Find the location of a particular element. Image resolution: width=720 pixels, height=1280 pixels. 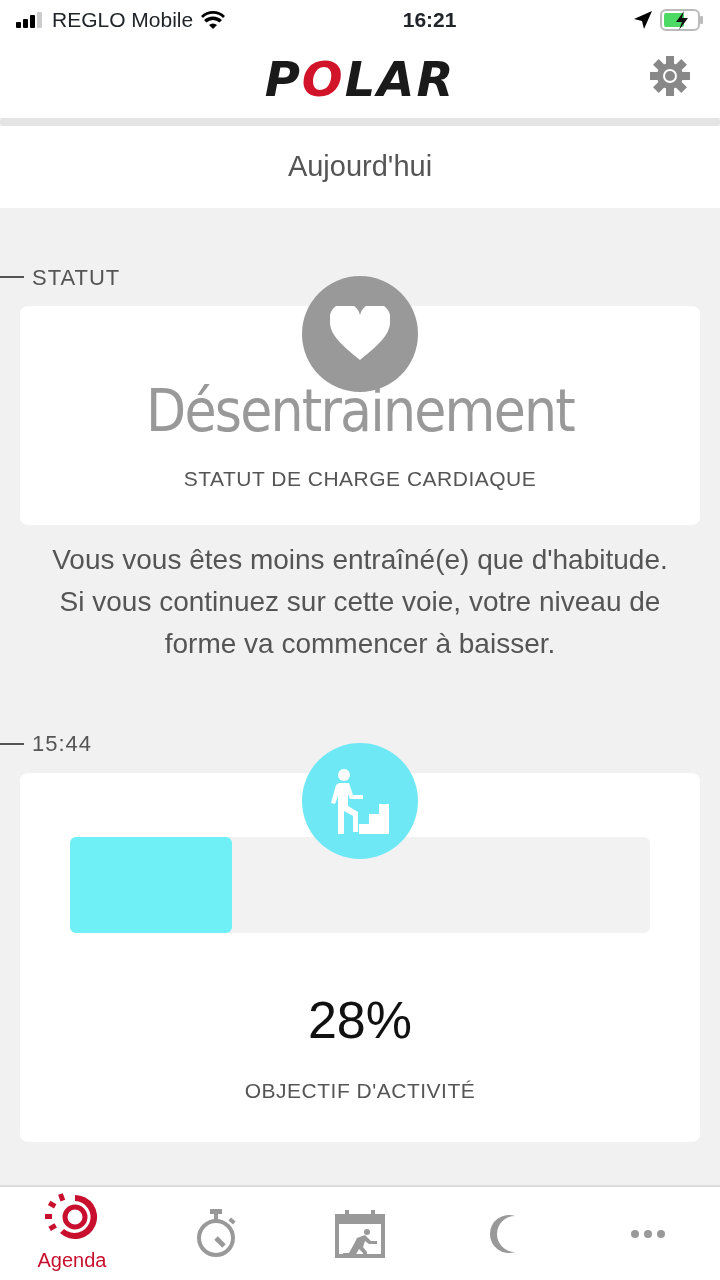

activity-caption: OBJECTIF D'ACTIVITÉ is located at coordinates (360, 1090).